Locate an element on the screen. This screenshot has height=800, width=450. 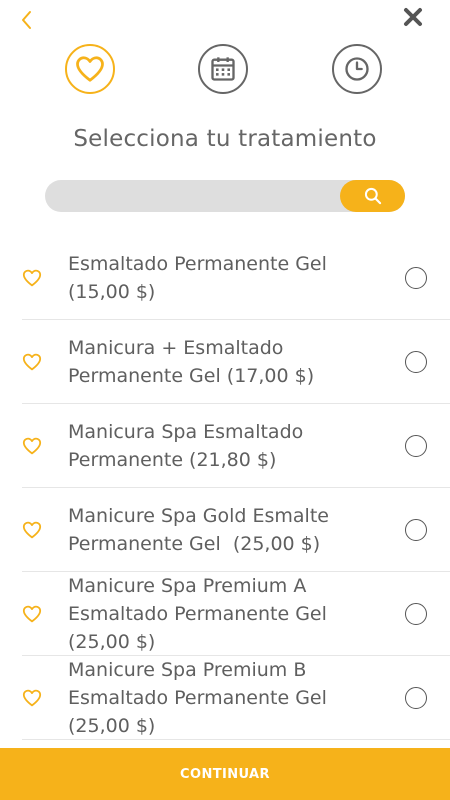
page-title: Selecciona tu tratamiento is located at coordinates (225, 139).